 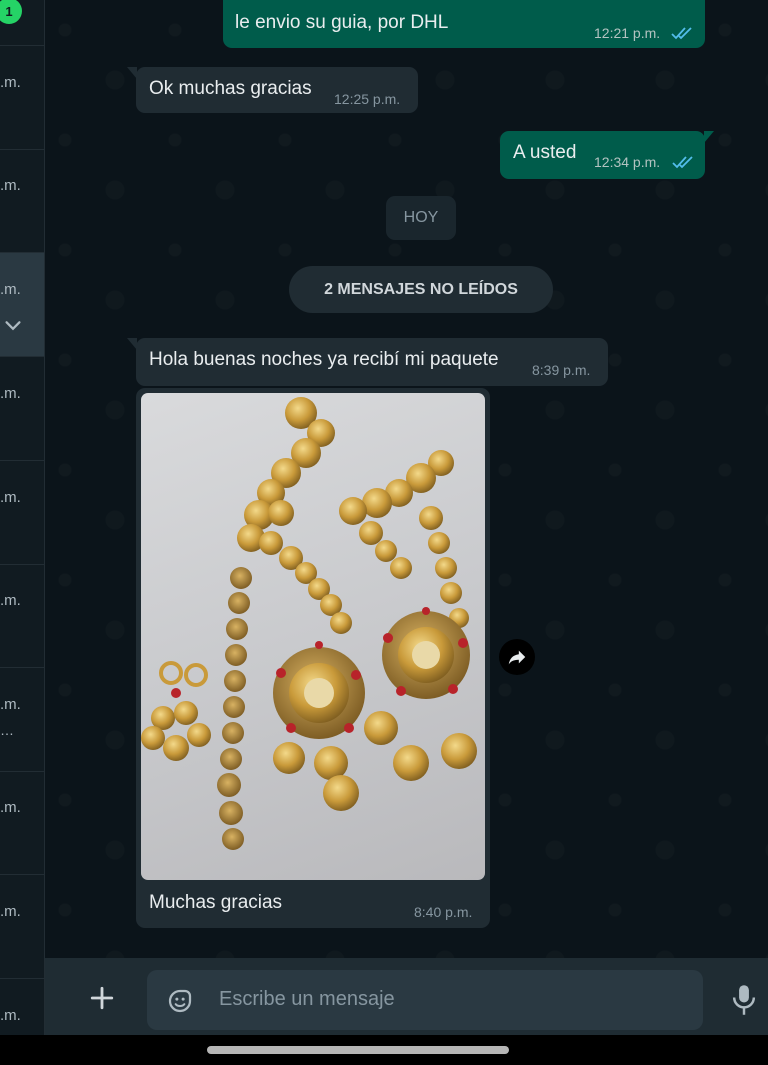 I want to click on outgoing-message: le envio su guia, por DHL 12:21 p.m., so click(x=464, y=24).